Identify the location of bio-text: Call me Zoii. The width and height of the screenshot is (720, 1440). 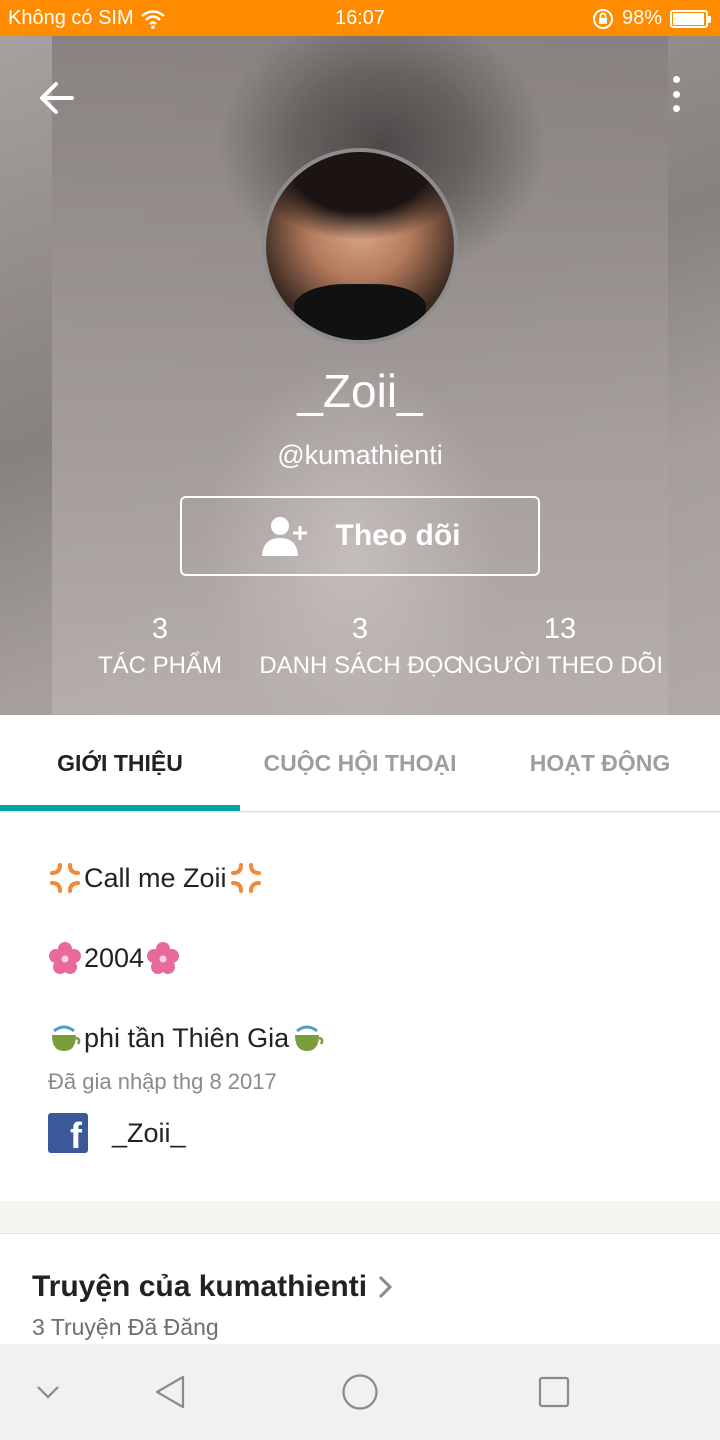
(155, 877).